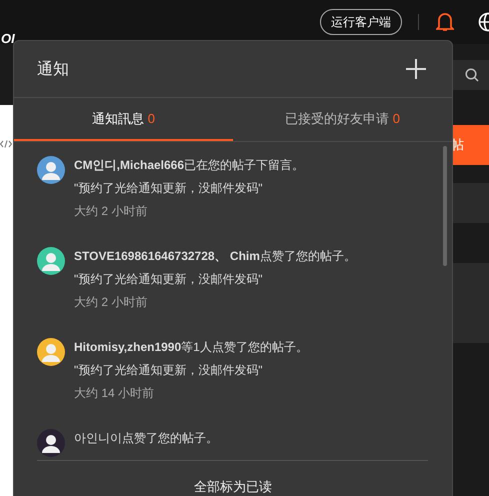 The width and height of the screenshot is (489, 496). I want to click on run-client-button: 运行客户端, so click(361, 22).